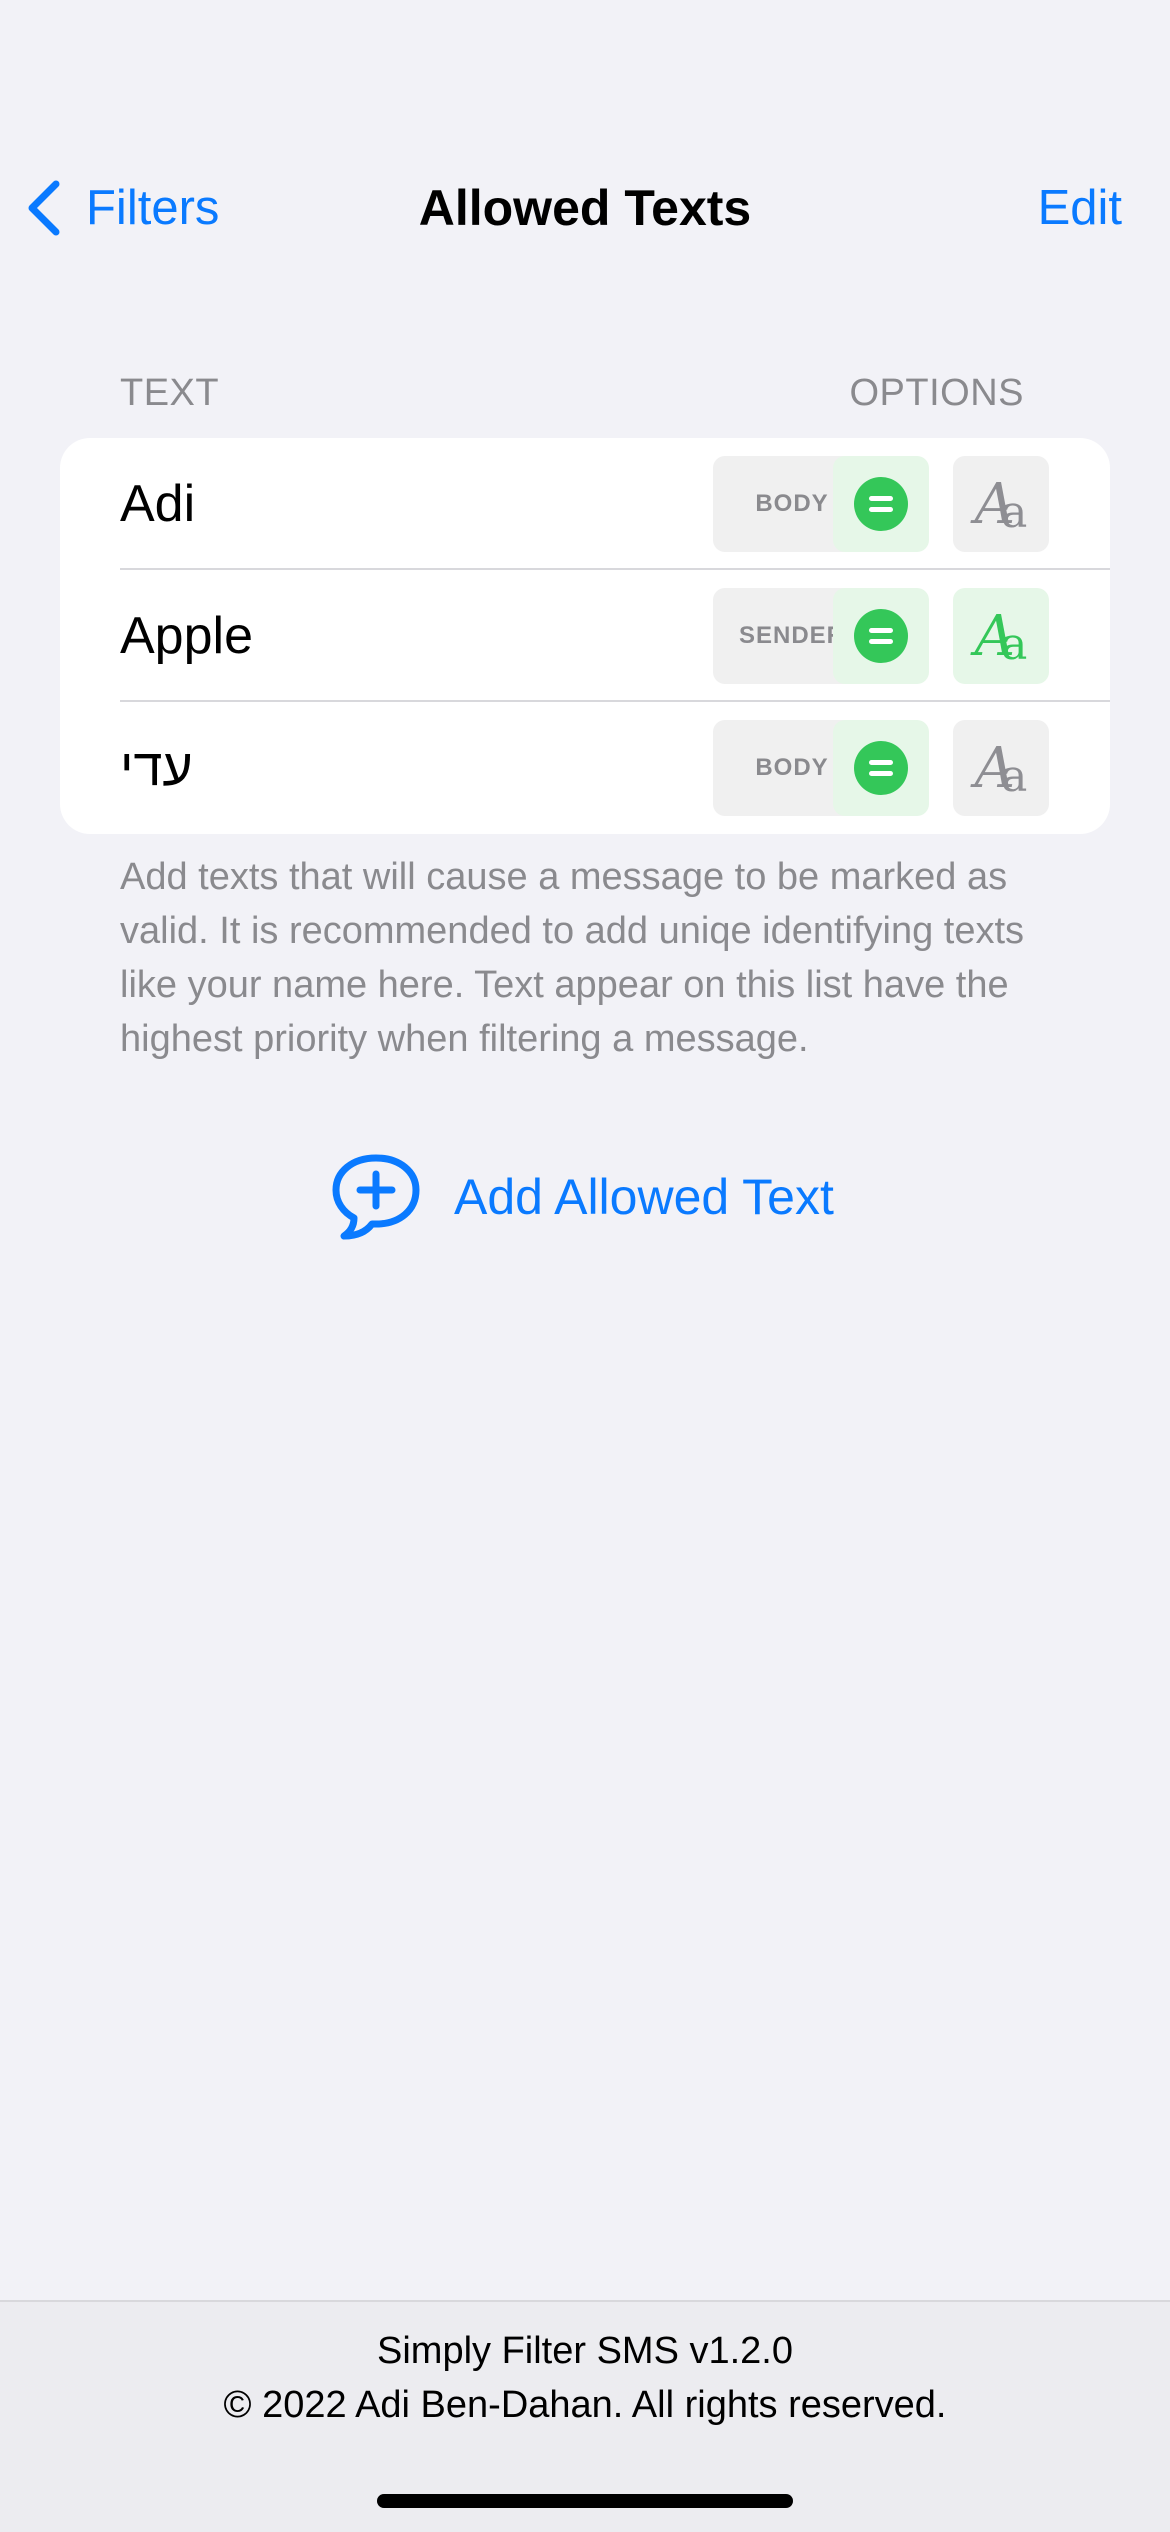  I want to click on app-version: Simply Filter SMS v1.2.0, so click(585, 2351).